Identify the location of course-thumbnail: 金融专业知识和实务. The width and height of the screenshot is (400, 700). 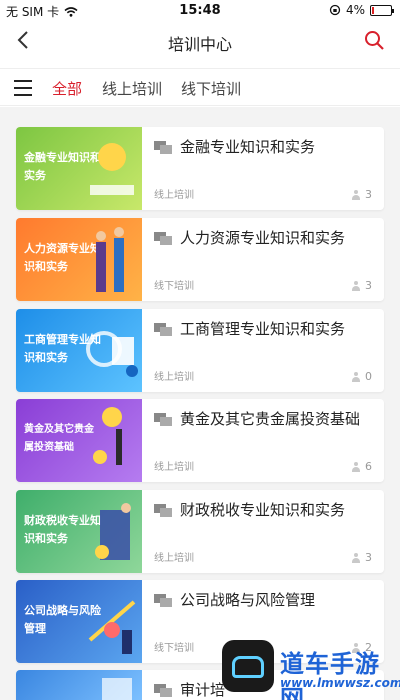
(79, 168).